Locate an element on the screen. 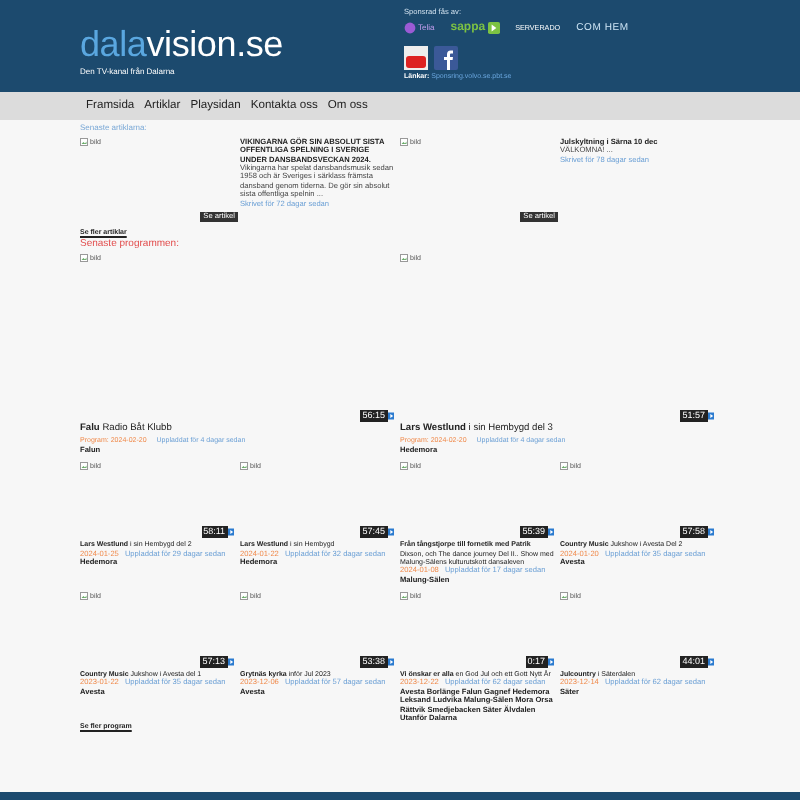  facebook-icon is located at coordinates (446, 58).